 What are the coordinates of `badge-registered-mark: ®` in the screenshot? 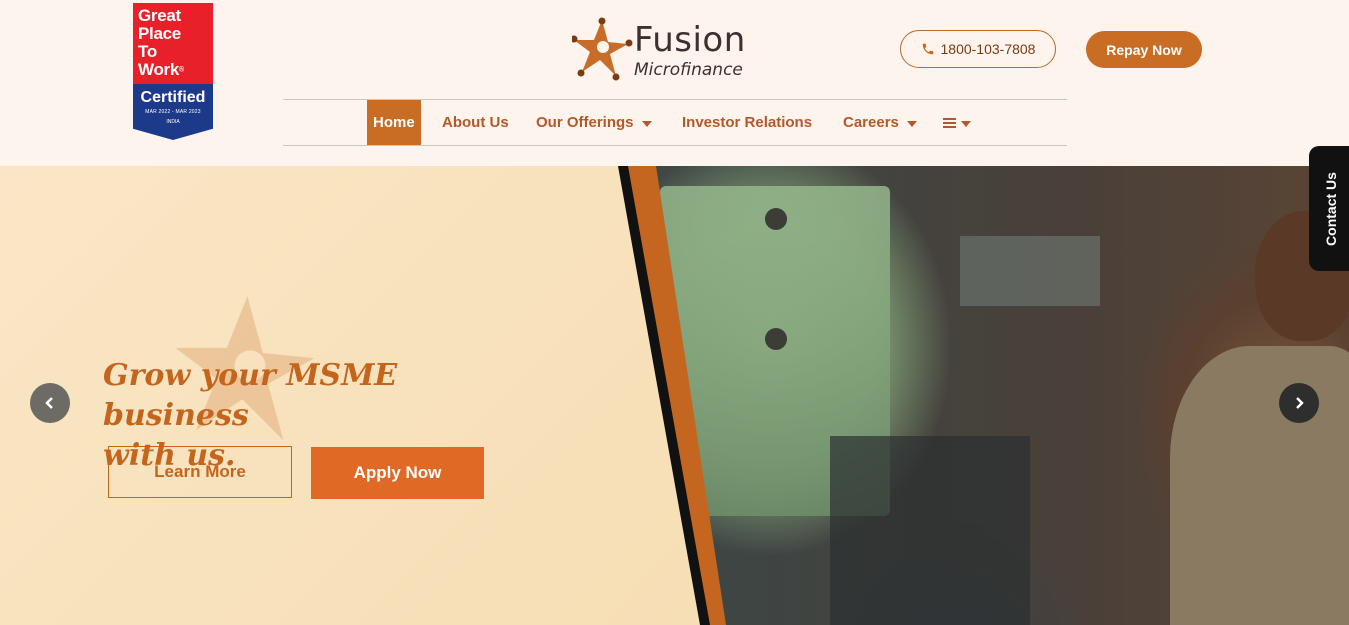 It's located at (181, 70).